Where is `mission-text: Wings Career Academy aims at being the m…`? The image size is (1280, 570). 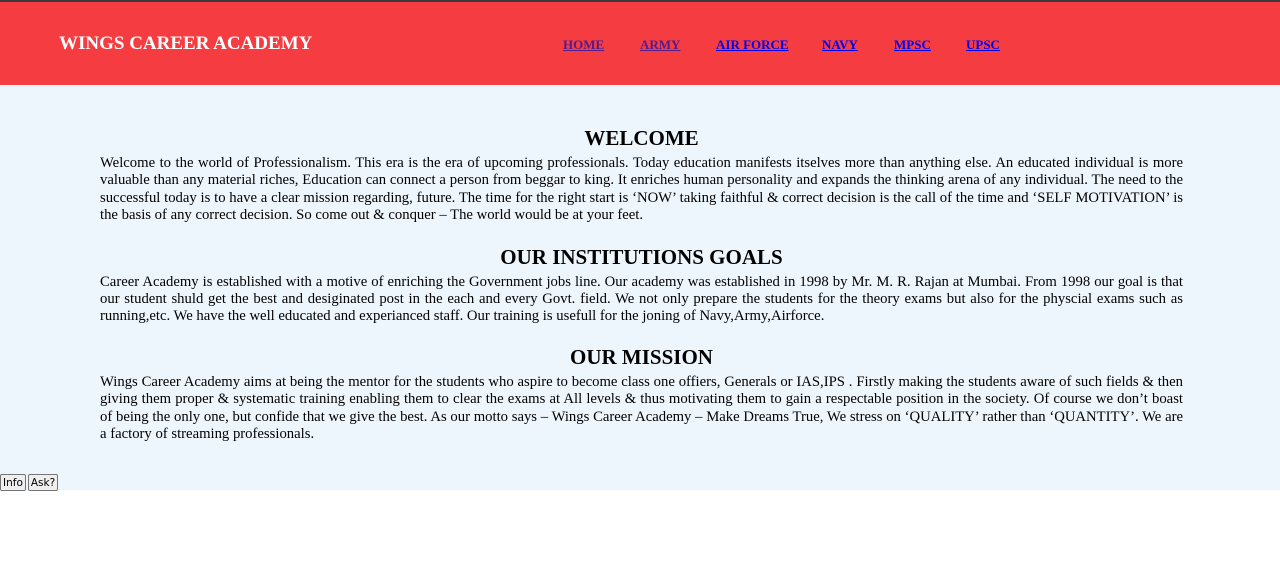
mission-text: Wings Career Academy aims at being the m… is located at coordinates (641, 408).